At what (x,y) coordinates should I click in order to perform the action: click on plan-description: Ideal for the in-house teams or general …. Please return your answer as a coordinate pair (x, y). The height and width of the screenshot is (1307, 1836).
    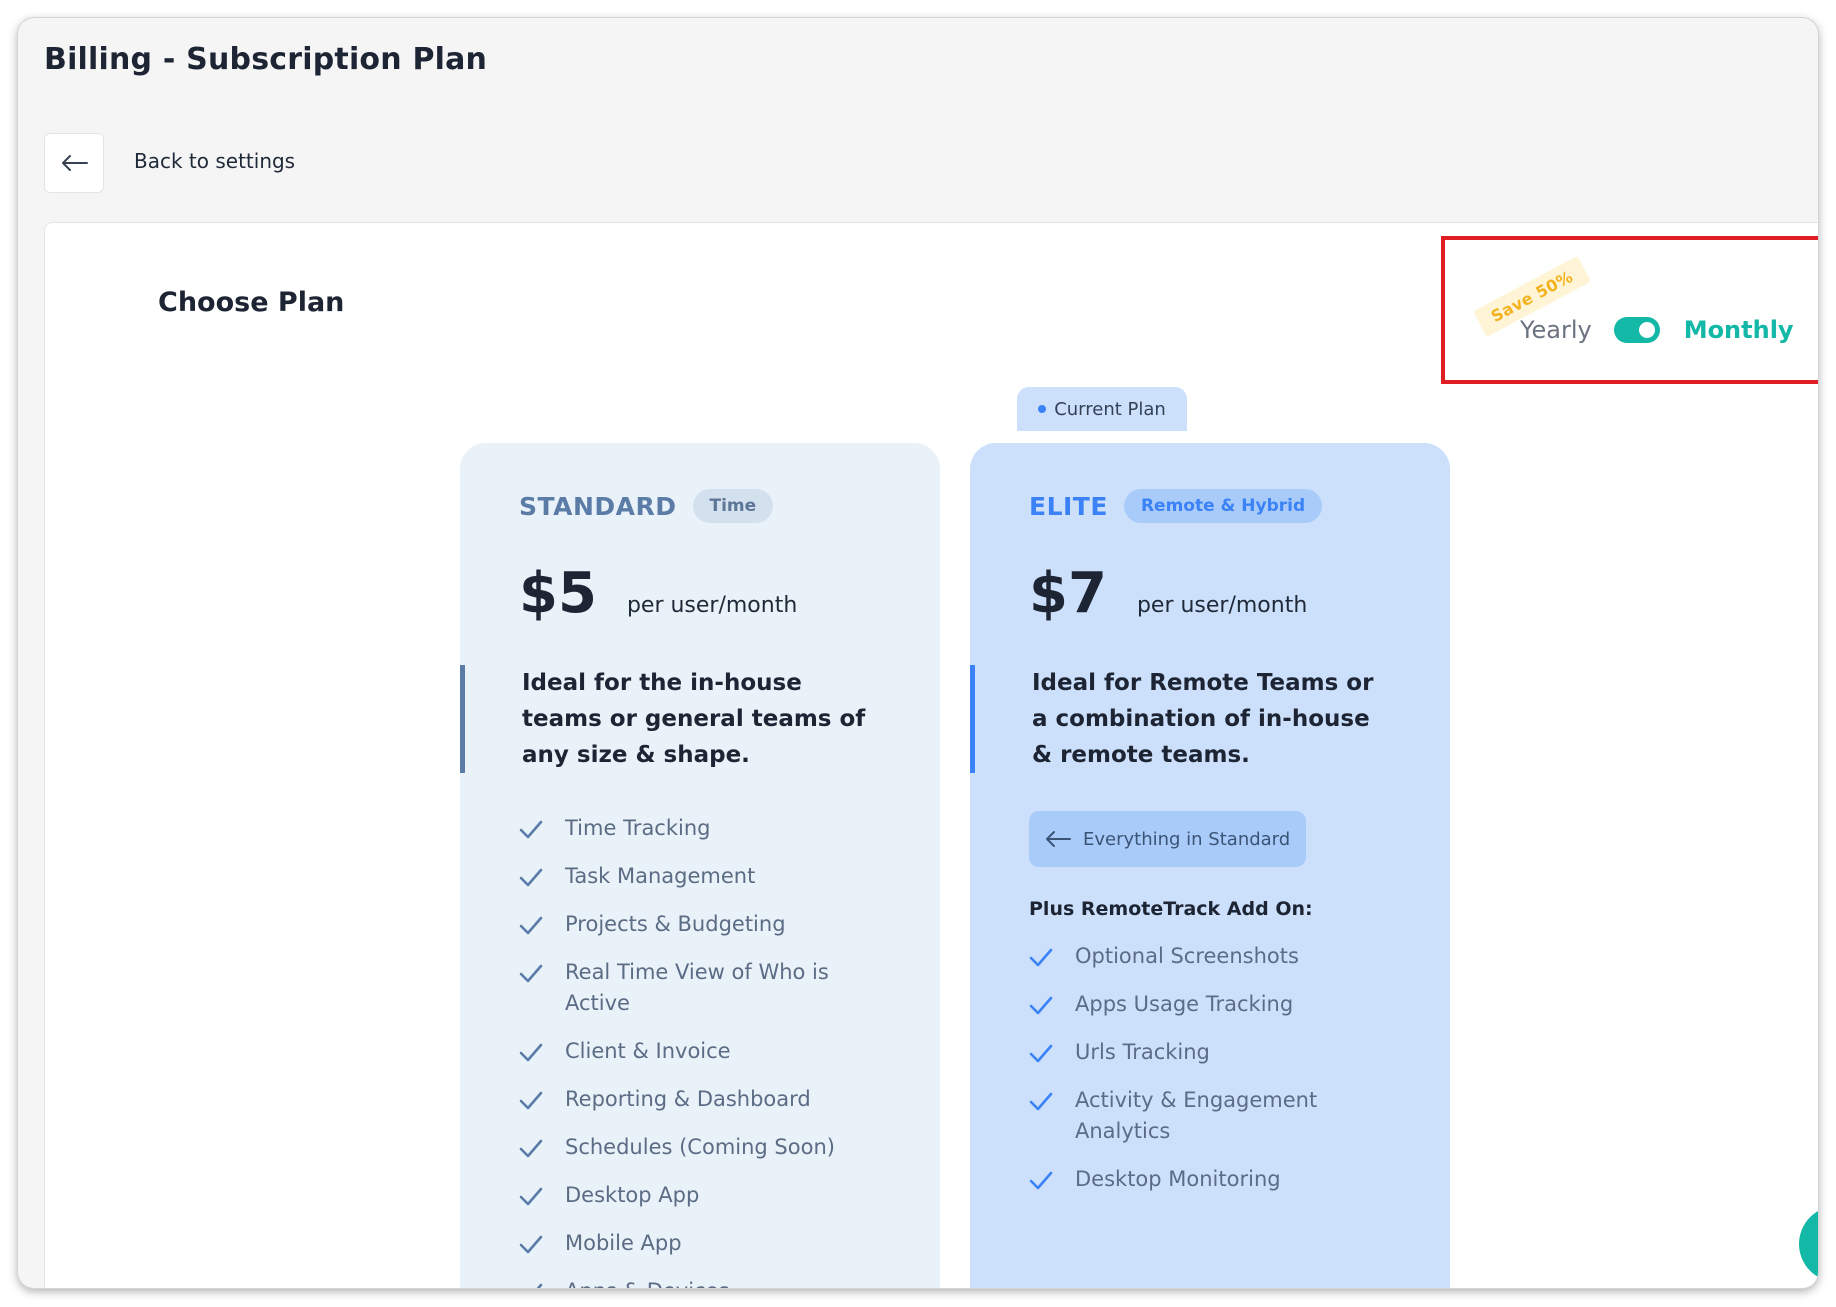
    Looking at the image, I should click on (670, 719).